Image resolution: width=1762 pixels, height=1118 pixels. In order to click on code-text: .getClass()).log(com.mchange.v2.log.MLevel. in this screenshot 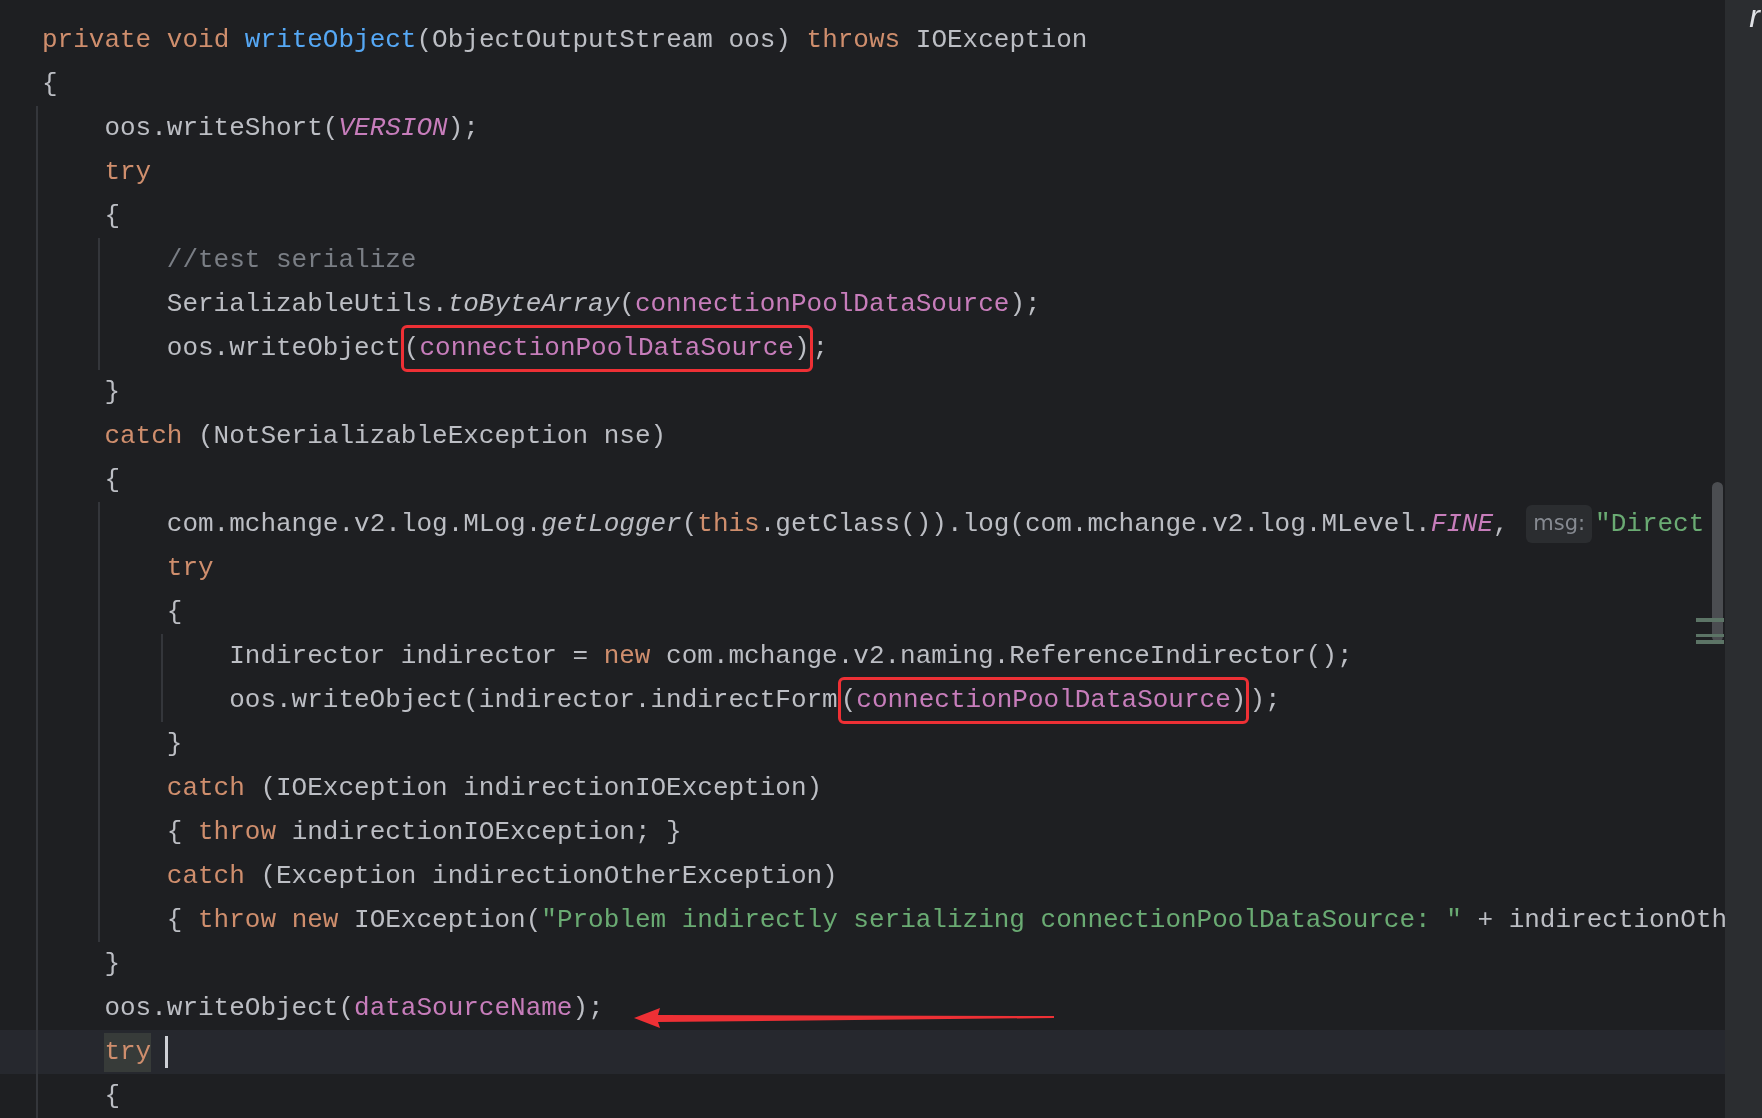, I will do `click(1095, 524)`.